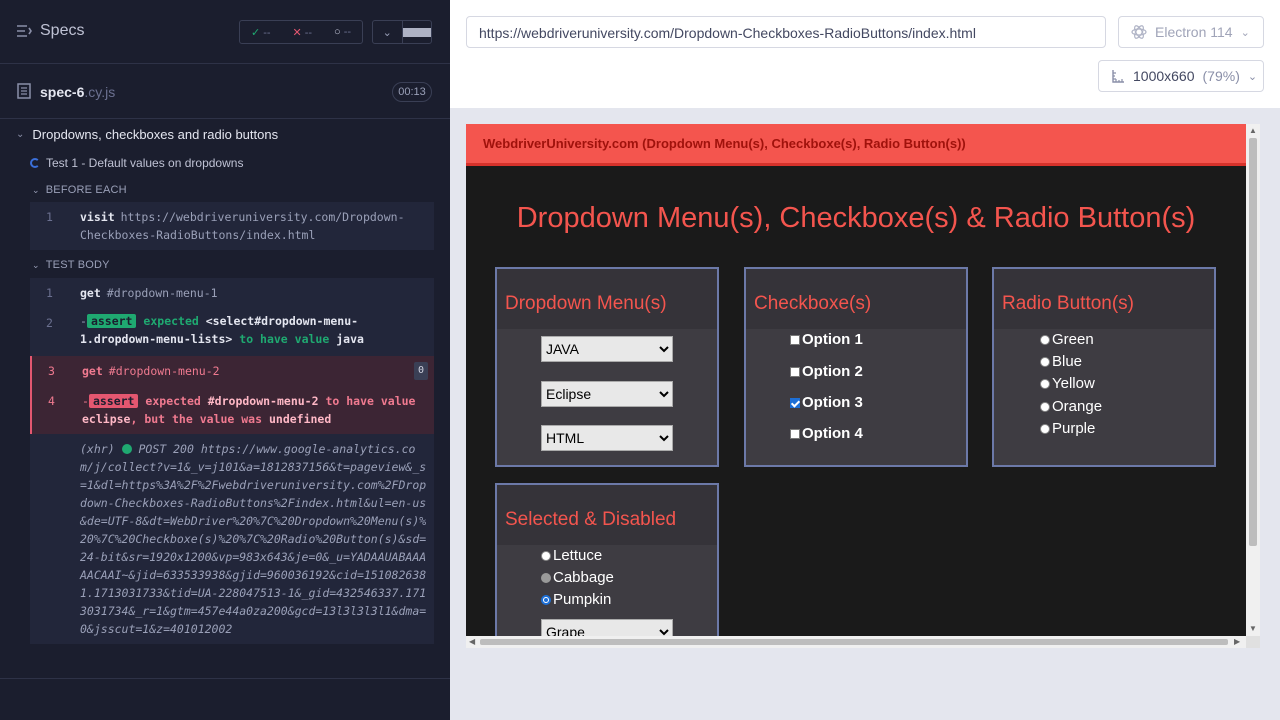 Image resolution: width=1280 pixels, height=720 pixels. I want to click on spec-file-header: spec-6.cy.js 00:13, so click(225, 91).